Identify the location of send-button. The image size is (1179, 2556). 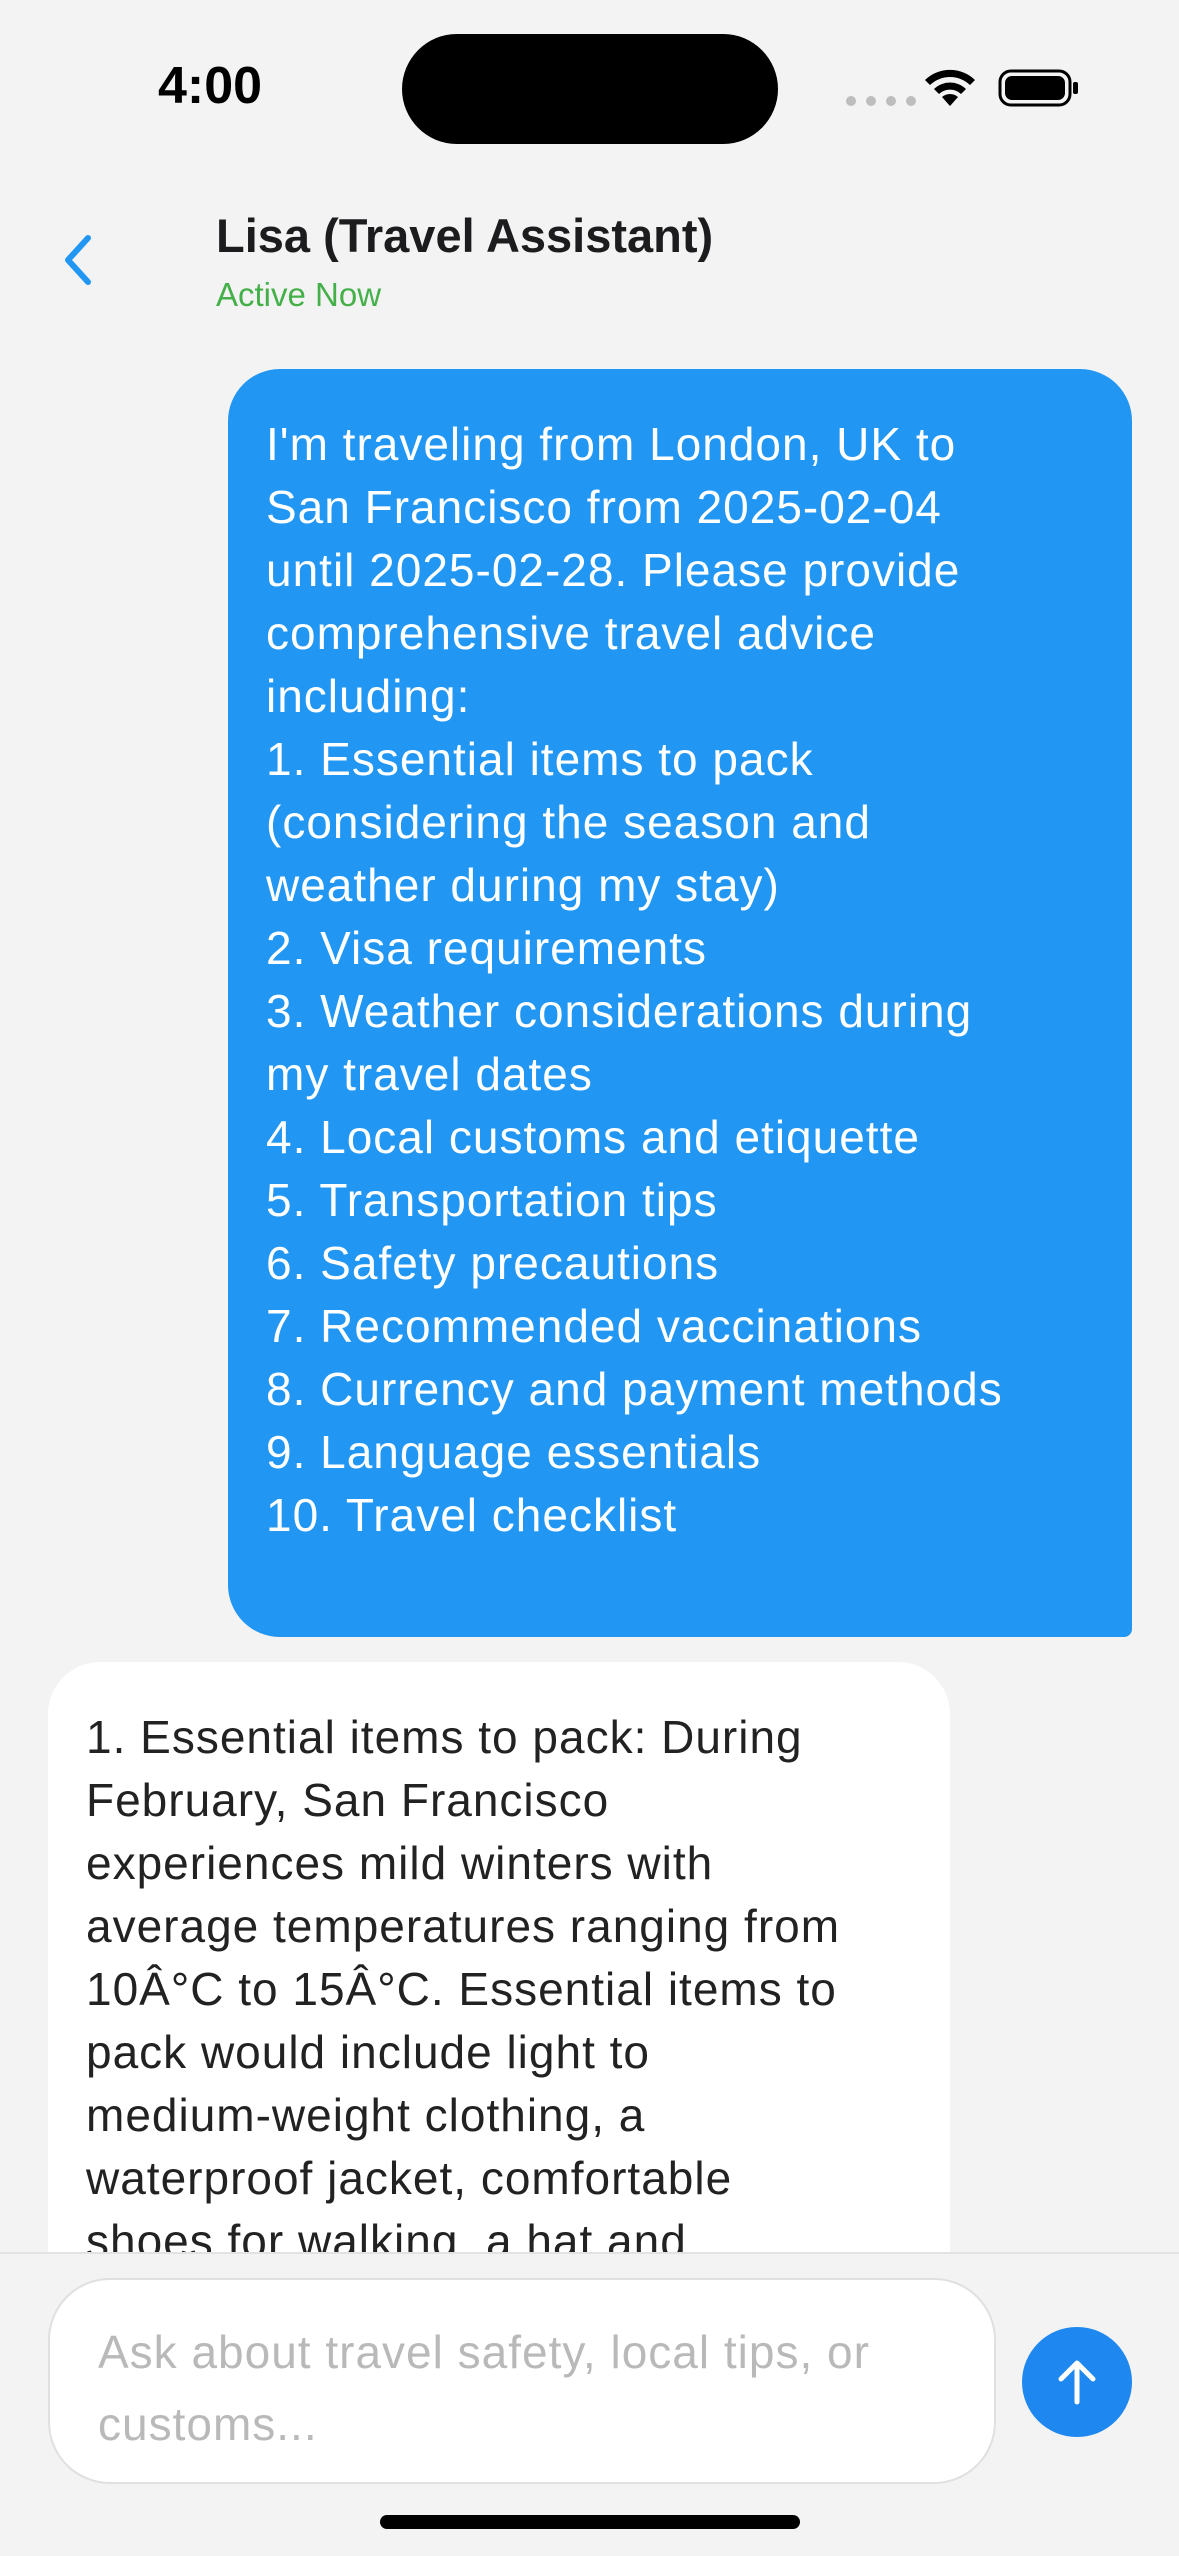
(1077, 2382).